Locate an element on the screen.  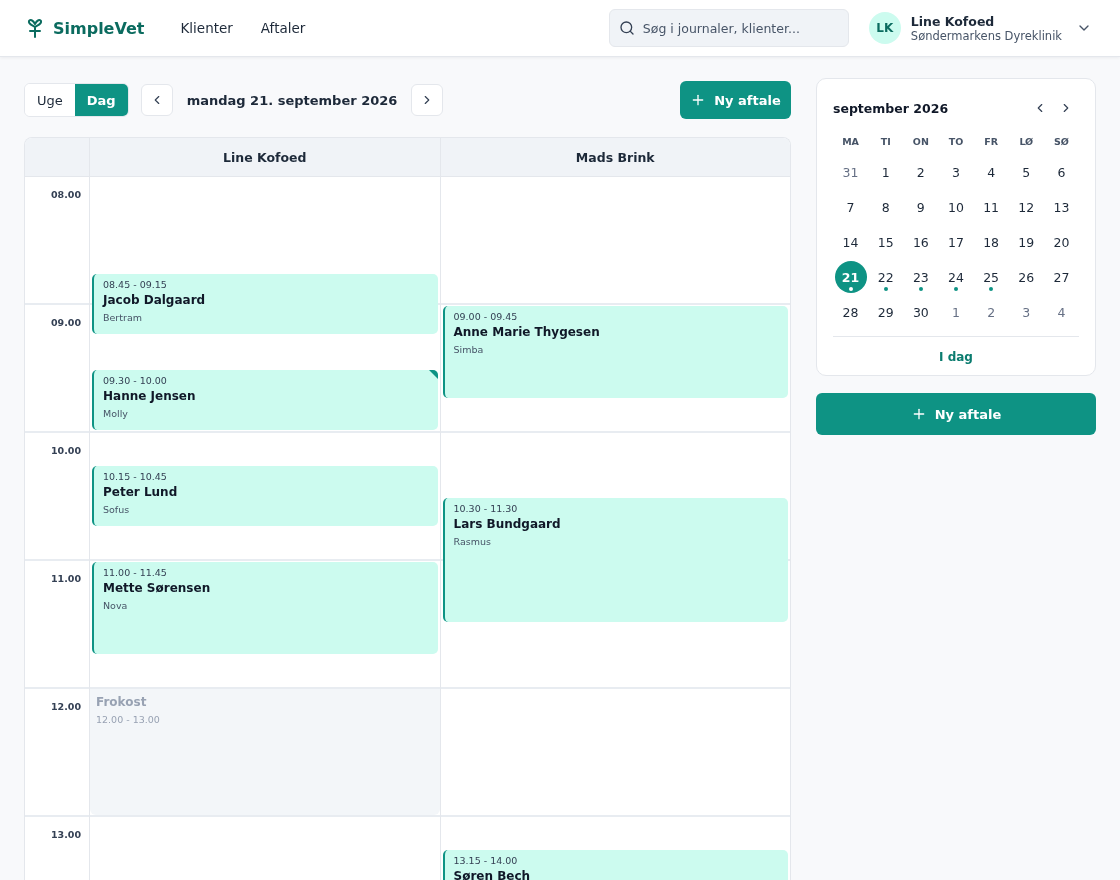
break-title: Frokost is located at coordinates (122, 702).